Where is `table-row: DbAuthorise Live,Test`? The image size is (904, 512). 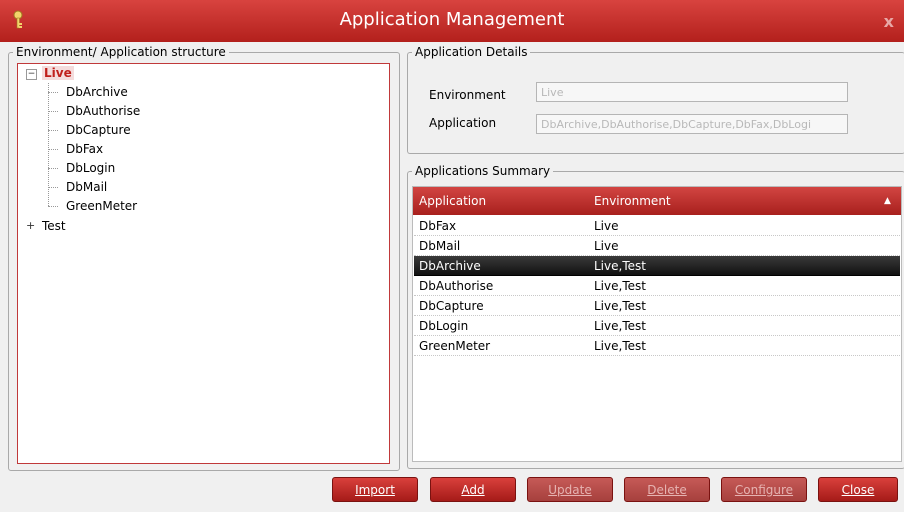
table-row: DbAuthorise Live,Test is located at coordinates (657, 286).